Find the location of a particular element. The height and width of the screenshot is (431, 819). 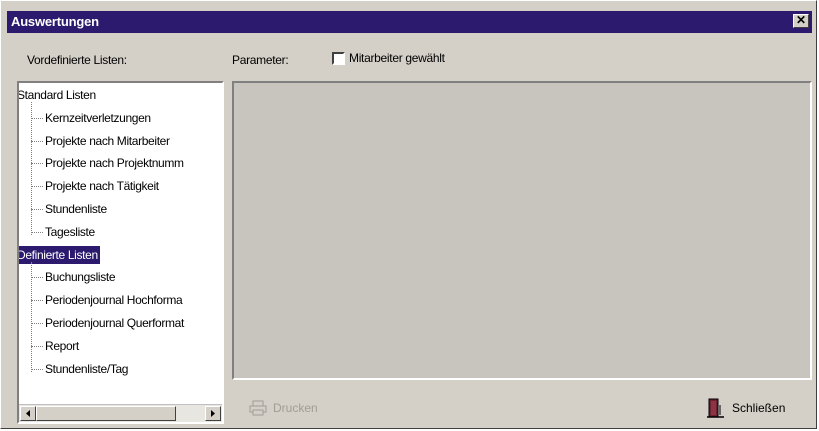

tree-item: Stundenliste/Tag is located at coordinates (86, 369).